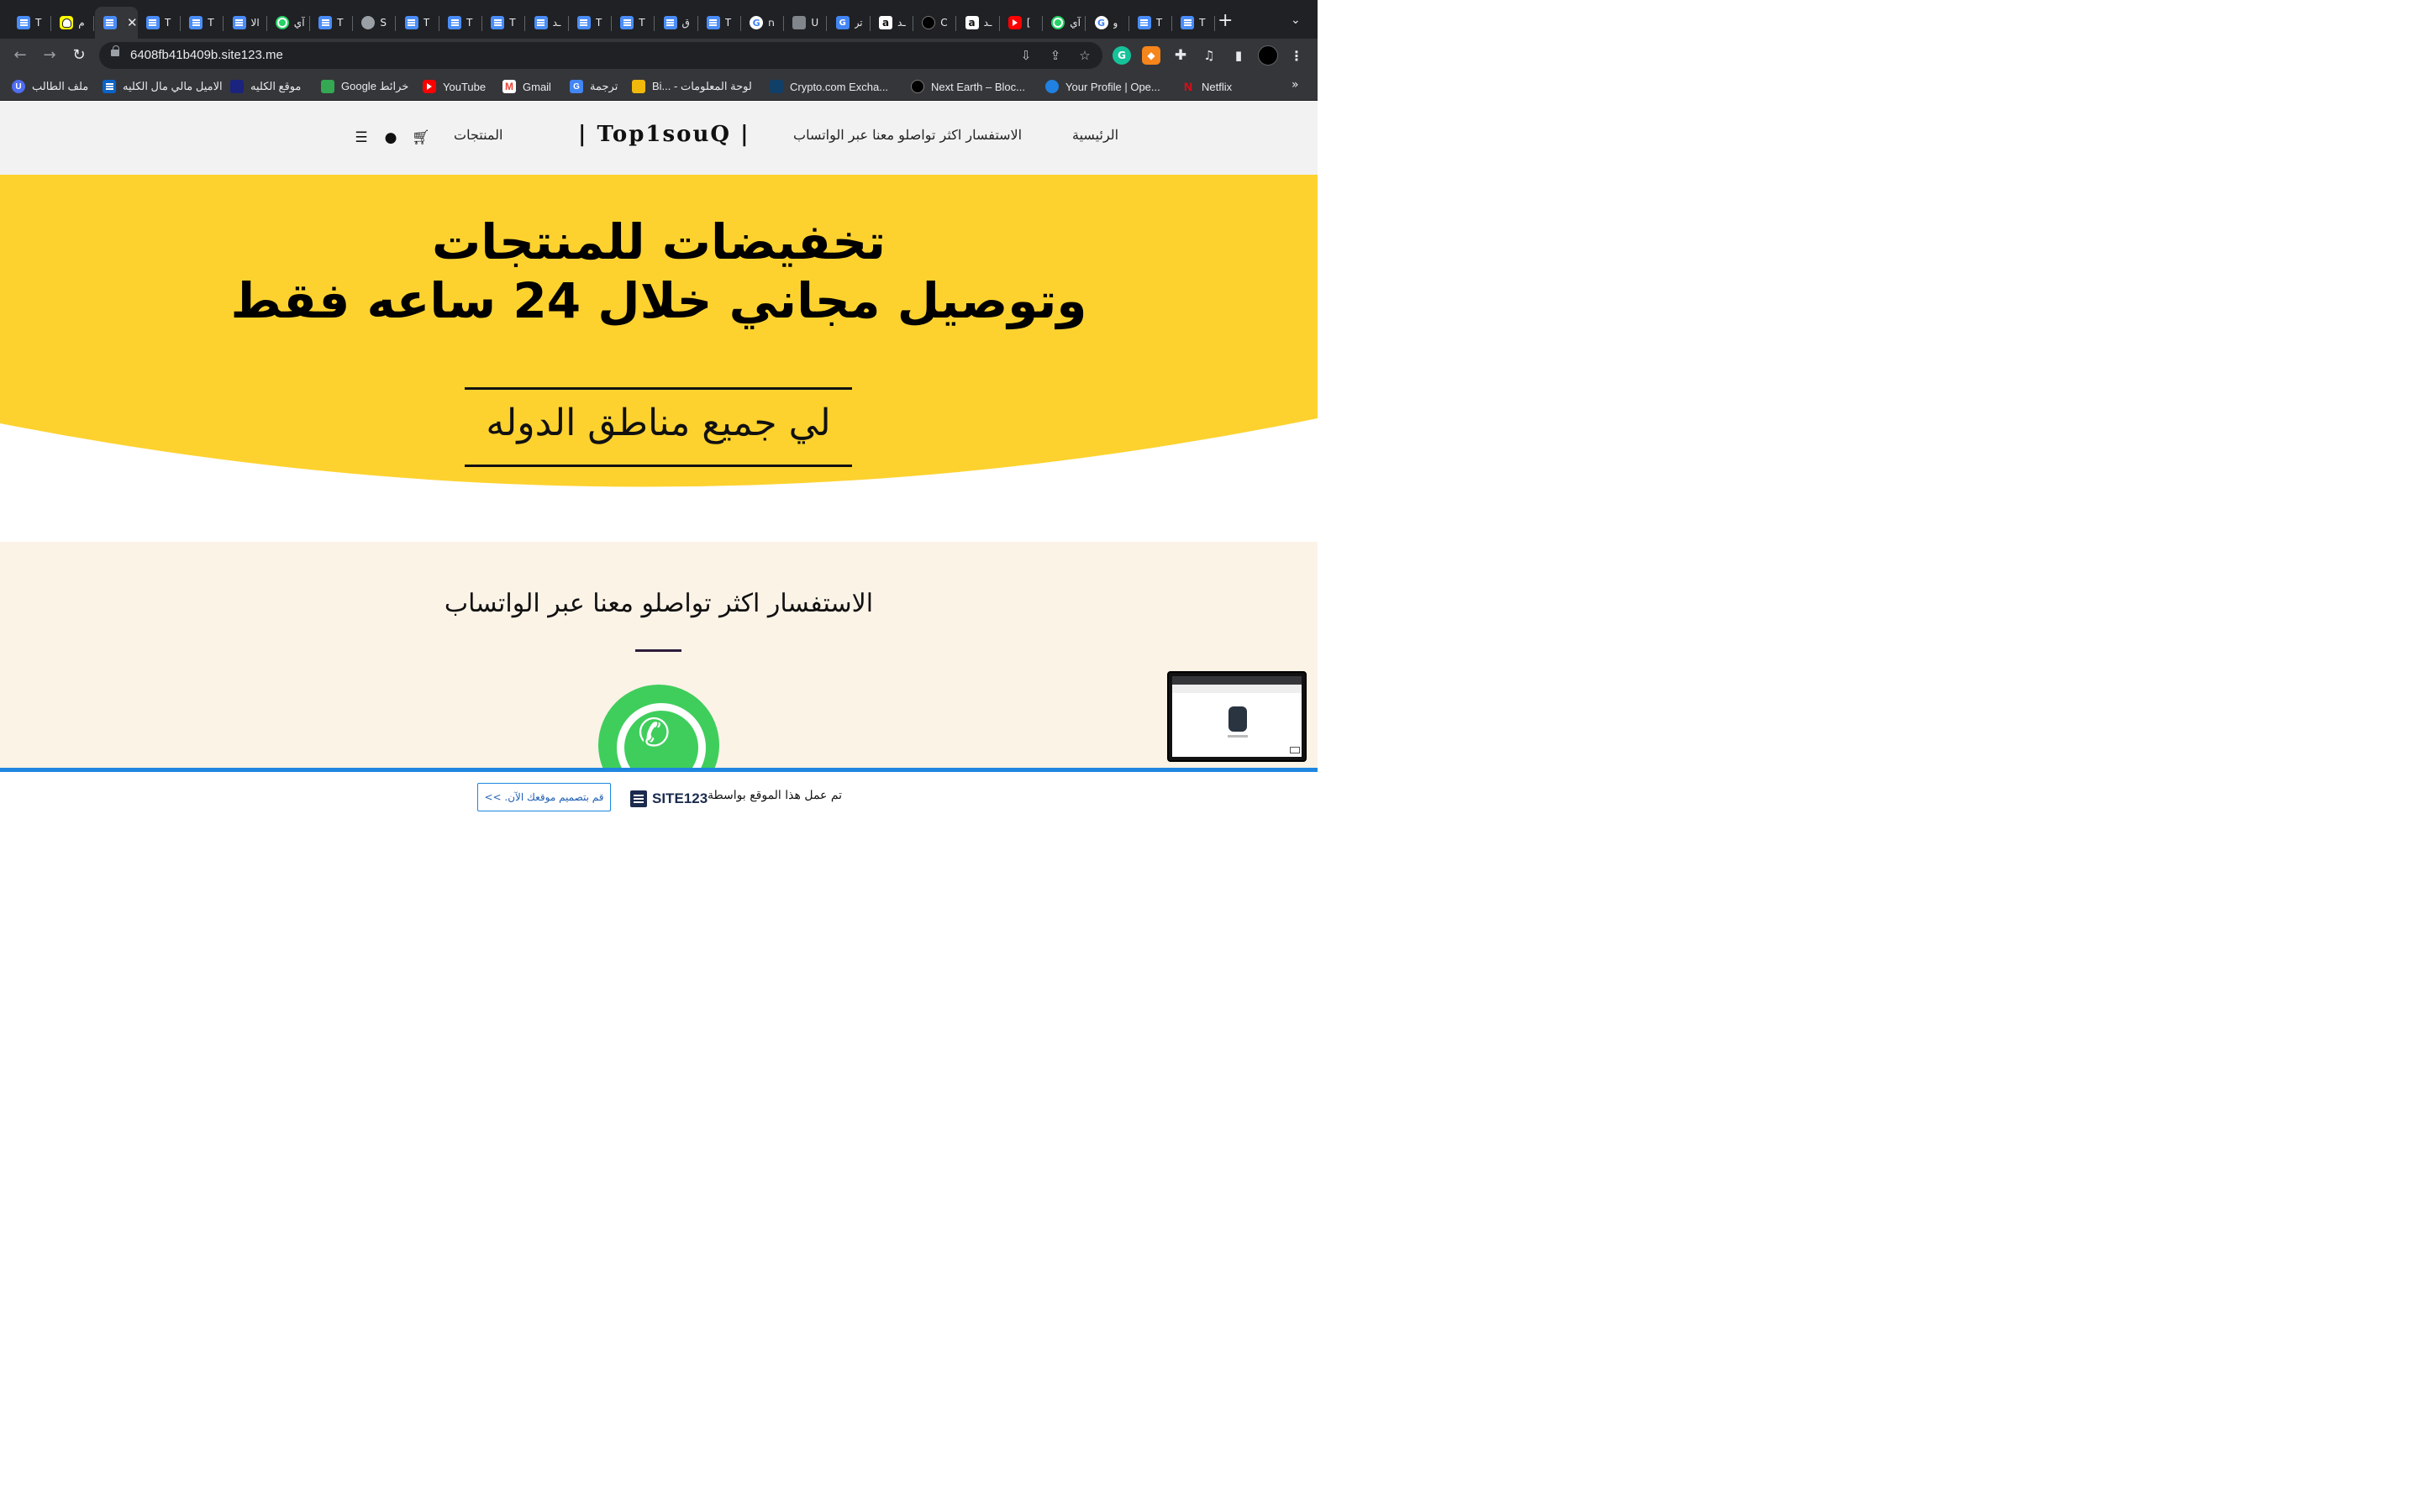  What do you see at coordinates (115, 50) in the screenshot?
I see `lock-icon` at bounding box center [115, 50].